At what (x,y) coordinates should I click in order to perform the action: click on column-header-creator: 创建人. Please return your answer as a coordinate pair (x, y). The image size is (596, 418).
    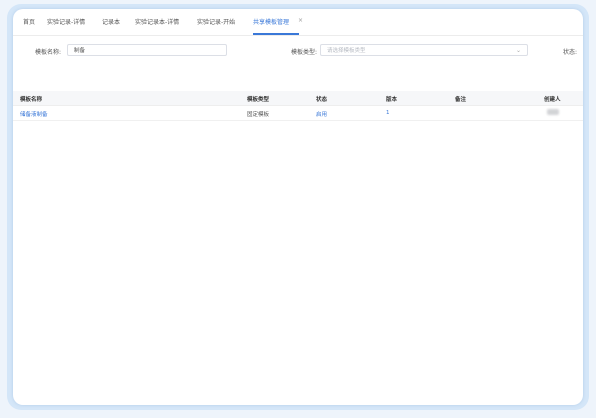
    Looking at the image, I should click on (552, 100).